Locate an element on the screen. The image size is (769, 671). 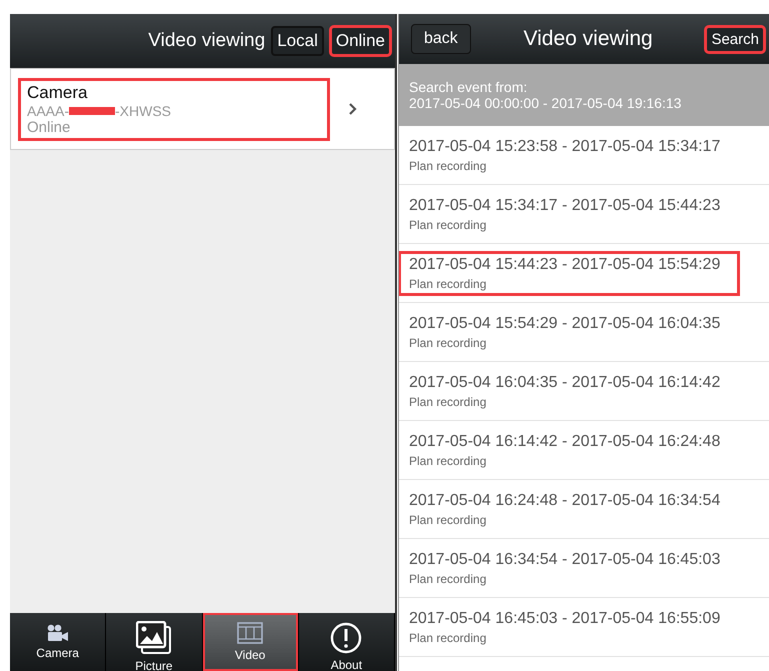
search-button: Search is located at coordinates (735, 39).